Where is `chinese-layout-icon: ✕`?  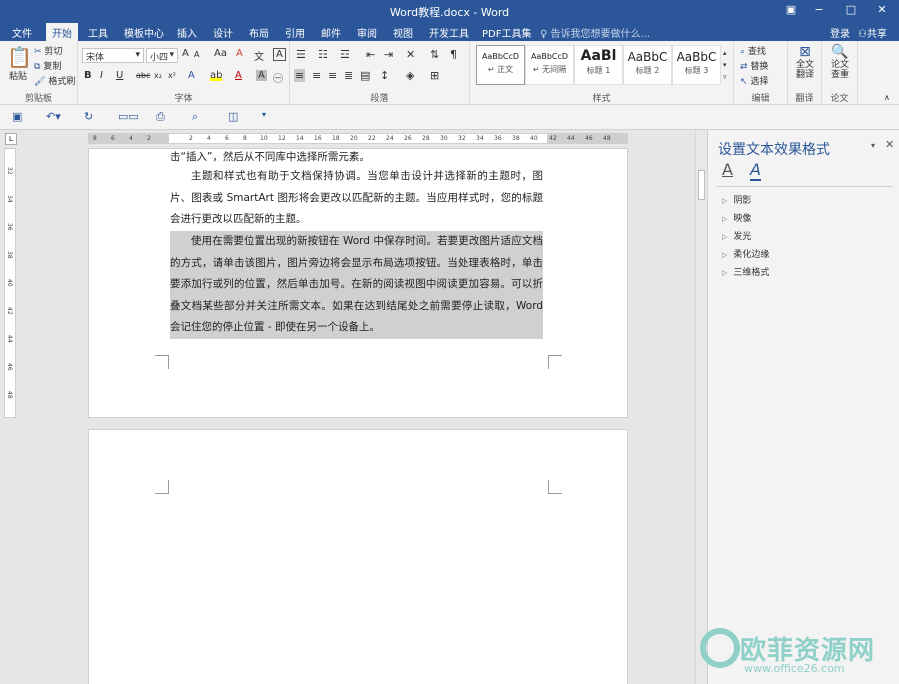 chinese-layout-icon: ✕ is located at coordinates (410, 54).